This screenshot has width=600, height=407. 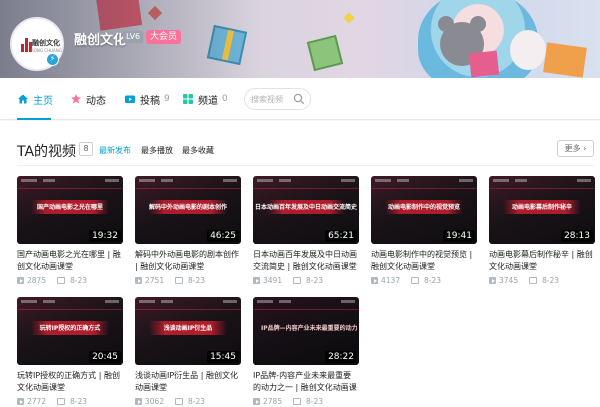 I want to click on video-thumbnail: 日本动画百年发展及中日动画交流简史 65:21, so click(x=306, y=210).